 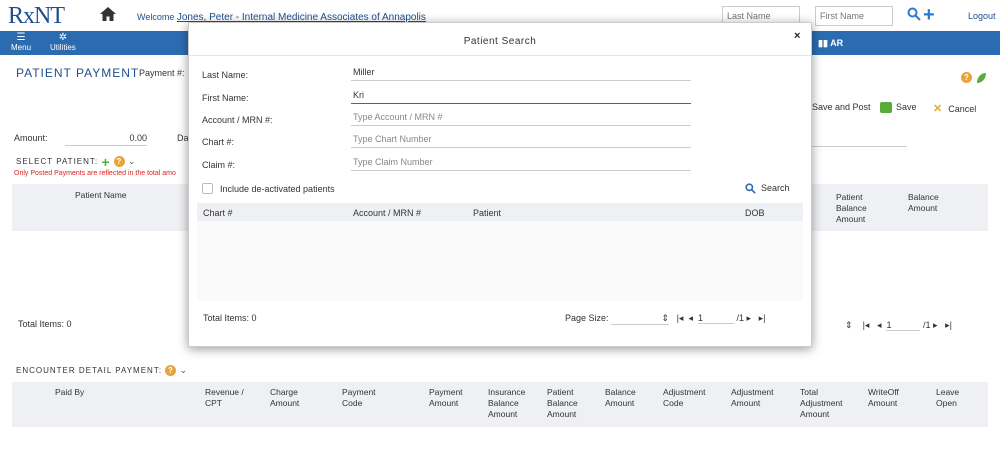 What do you see at coordinates (207, 188) in the screenshot?
I see `include-deactivated-checkbox` at bounding box center [207, 188].